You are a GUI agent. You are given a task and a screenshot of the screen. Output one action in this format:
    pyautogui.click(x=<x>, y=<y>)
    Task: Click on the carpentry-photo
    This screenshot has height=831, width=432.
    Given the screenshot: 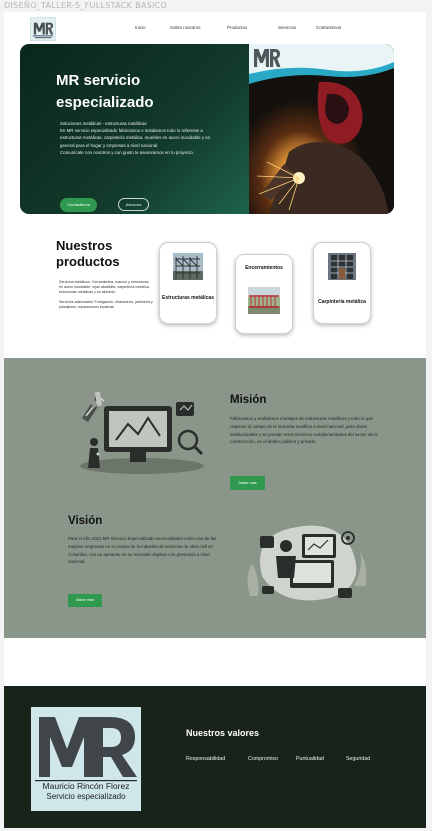 What is the action you would take?
    pyautogui.click(x=342, y=266)
    